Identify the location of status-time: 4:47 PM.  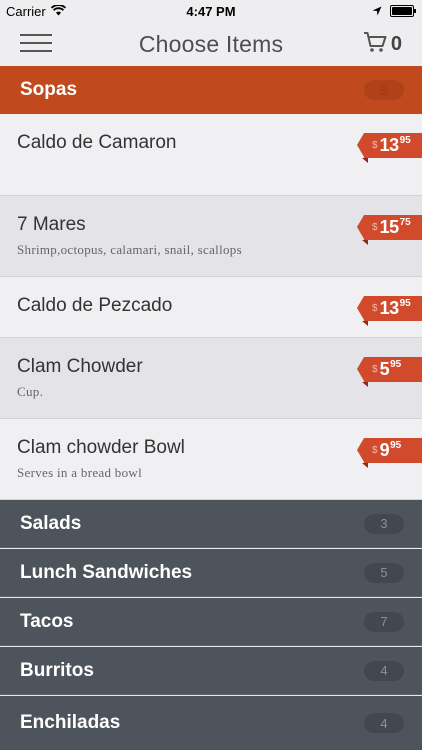
(211, 11).